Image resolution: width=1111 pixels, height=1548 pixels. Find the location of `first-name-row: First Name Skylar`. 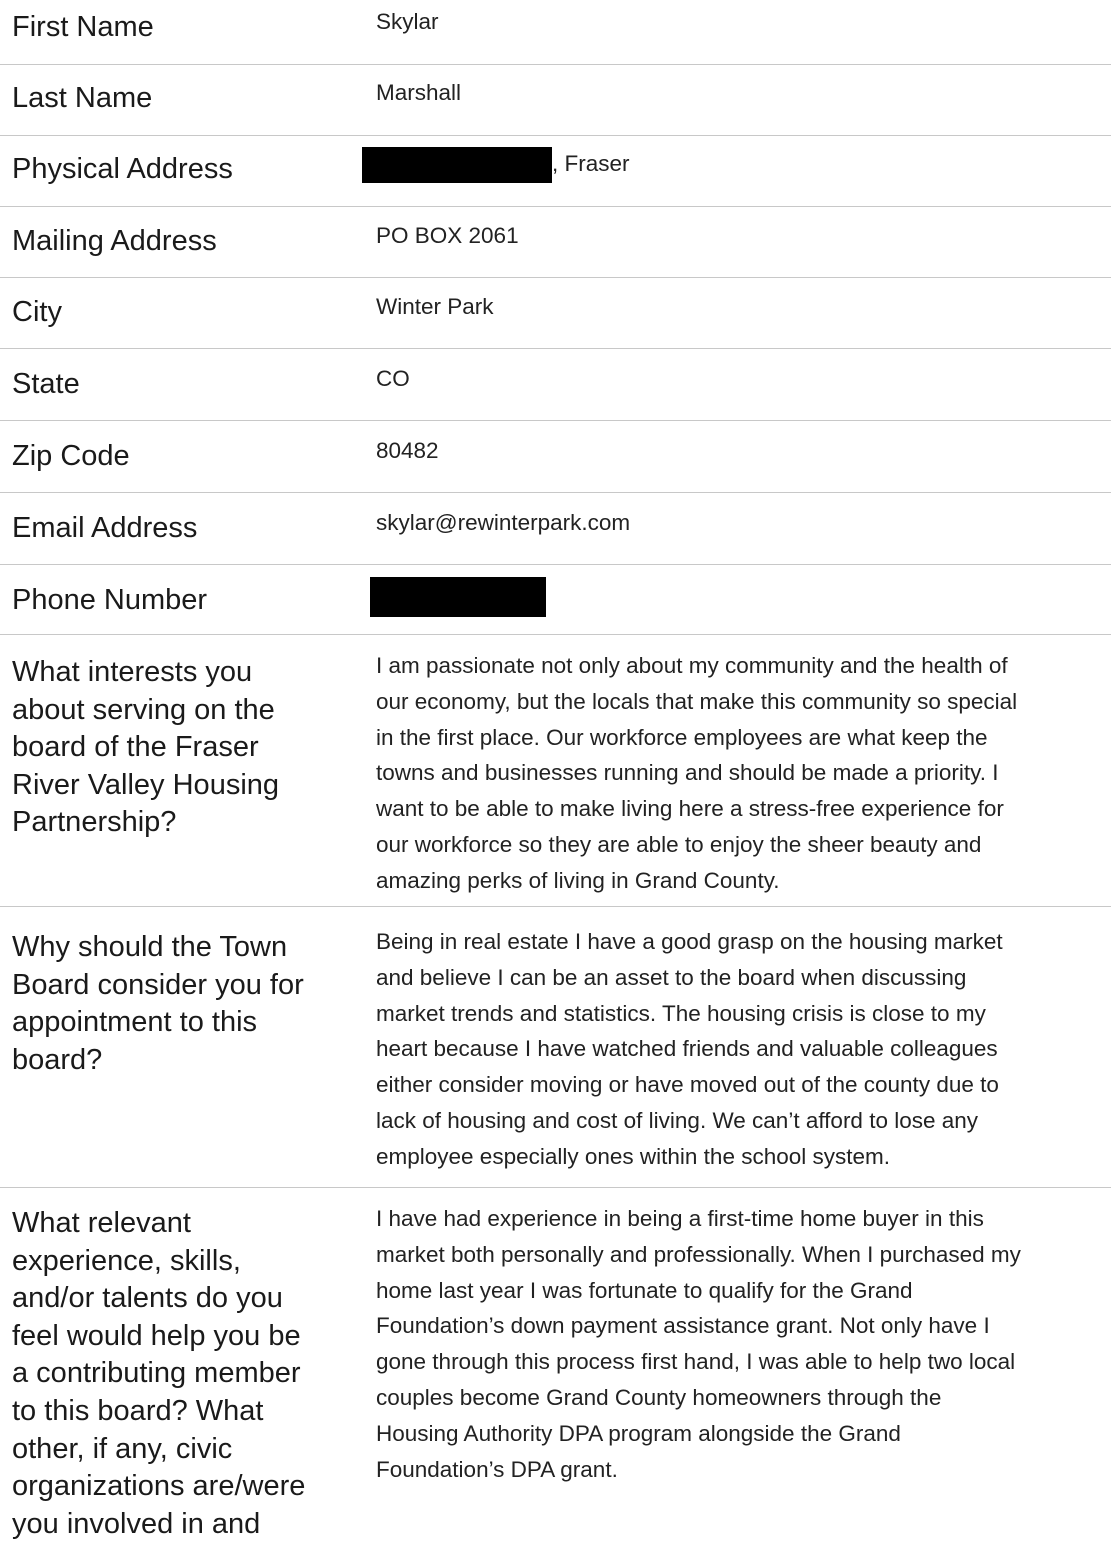

first-name-row: First Name Skylar is located at coordinates (555, 32).